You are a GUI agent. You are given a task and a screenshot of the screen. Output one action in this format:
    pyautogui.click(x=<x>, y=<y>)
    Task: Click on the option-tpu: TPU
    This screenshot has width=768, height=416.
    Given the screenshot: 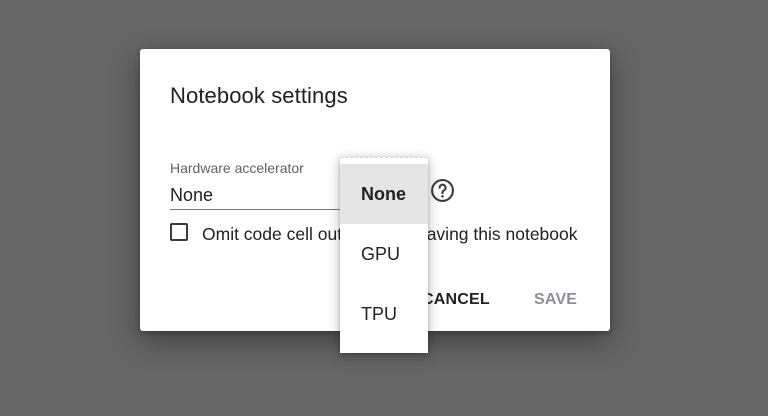 What is the action you would take?
    pyautogui.click(x=384, y=314)
    